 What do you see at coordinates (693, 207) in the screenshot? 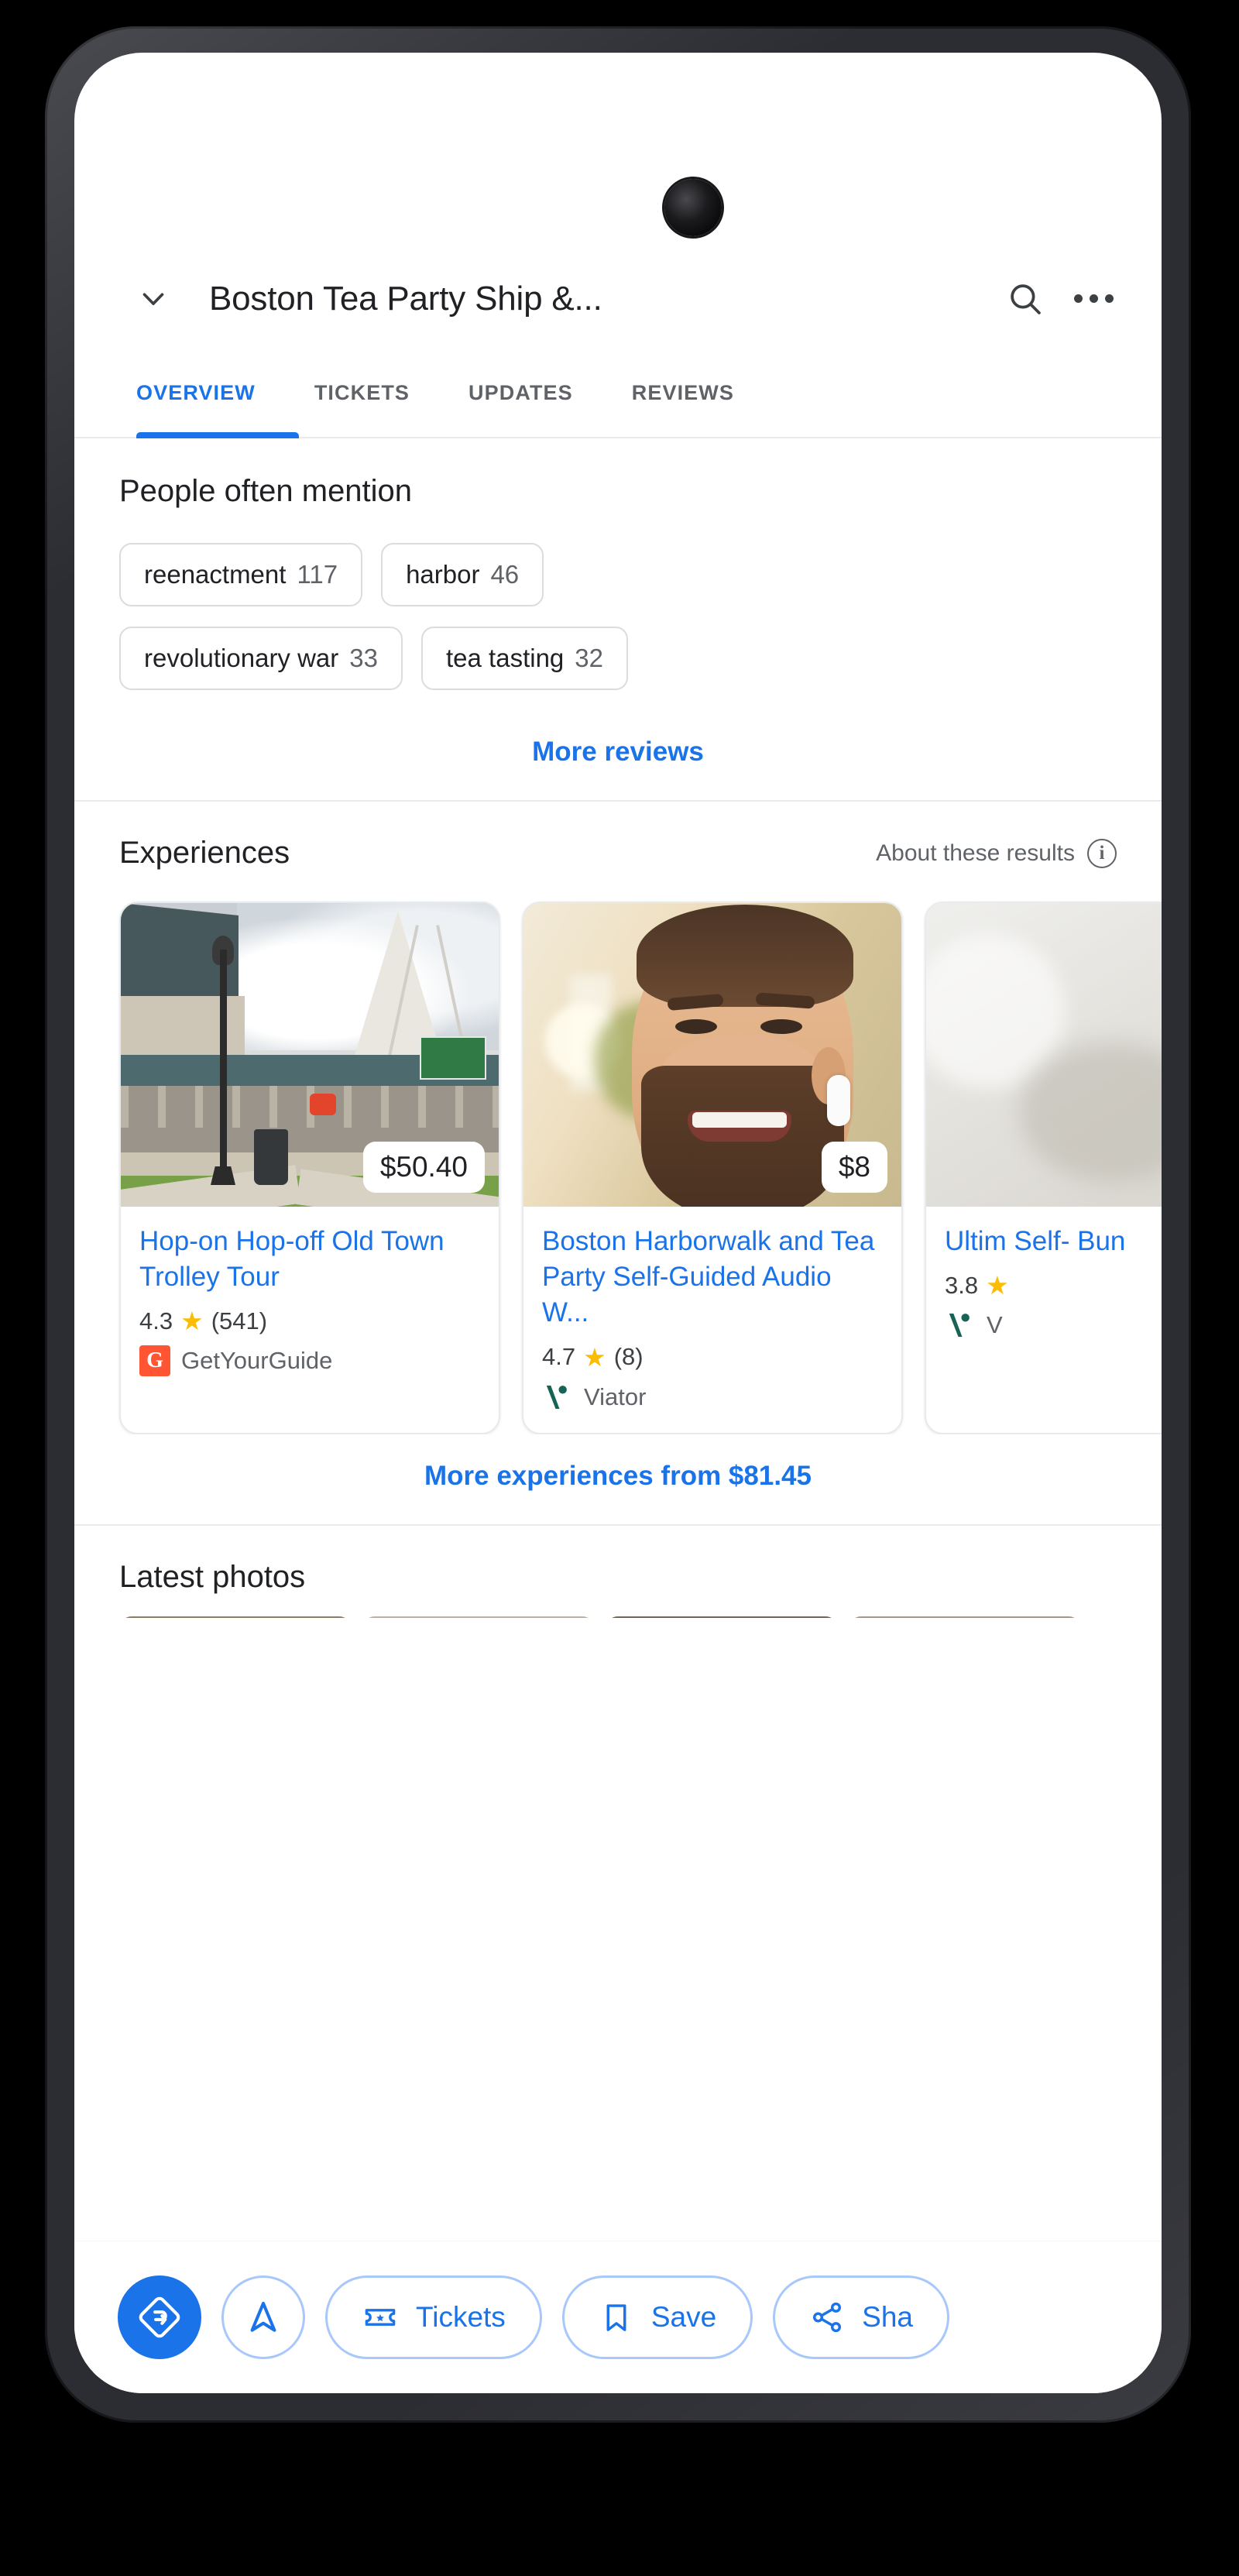
I see `front-camera-punch-hole` at bounding box center [693, 207].